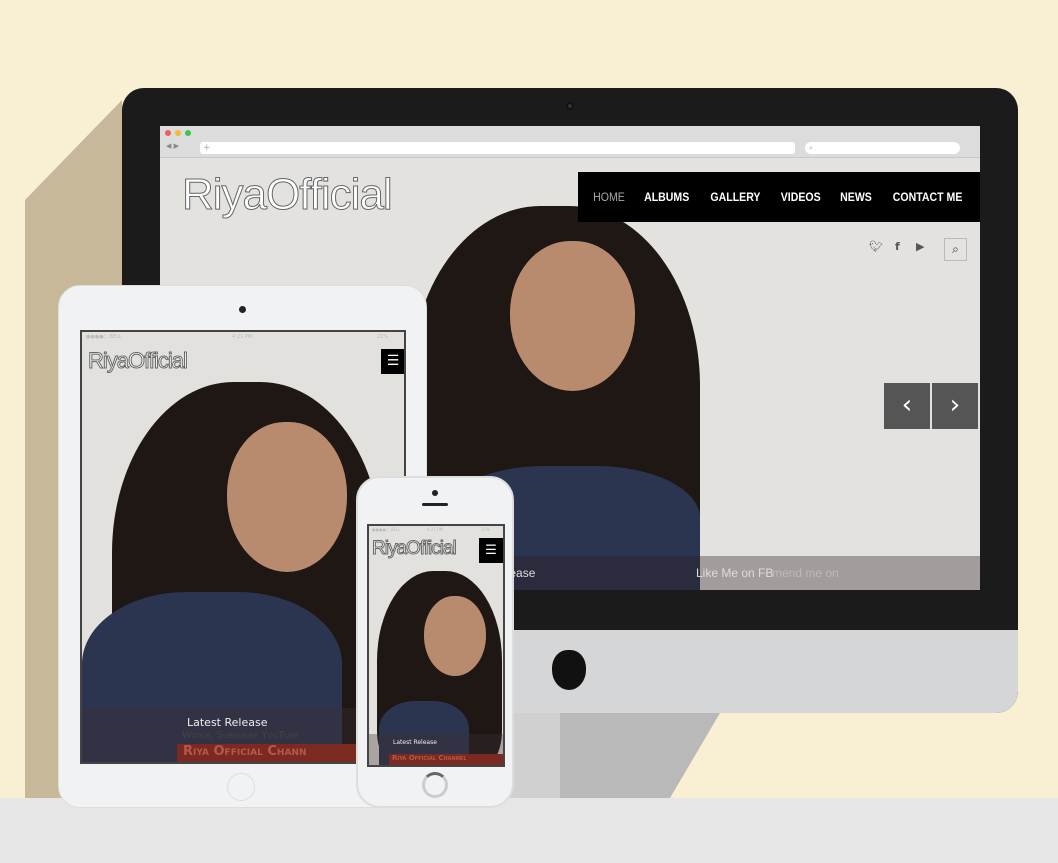 The height and width of the screenshot is (863, 1058). I want to click on nav-news: NEWS, so click(856, 197).